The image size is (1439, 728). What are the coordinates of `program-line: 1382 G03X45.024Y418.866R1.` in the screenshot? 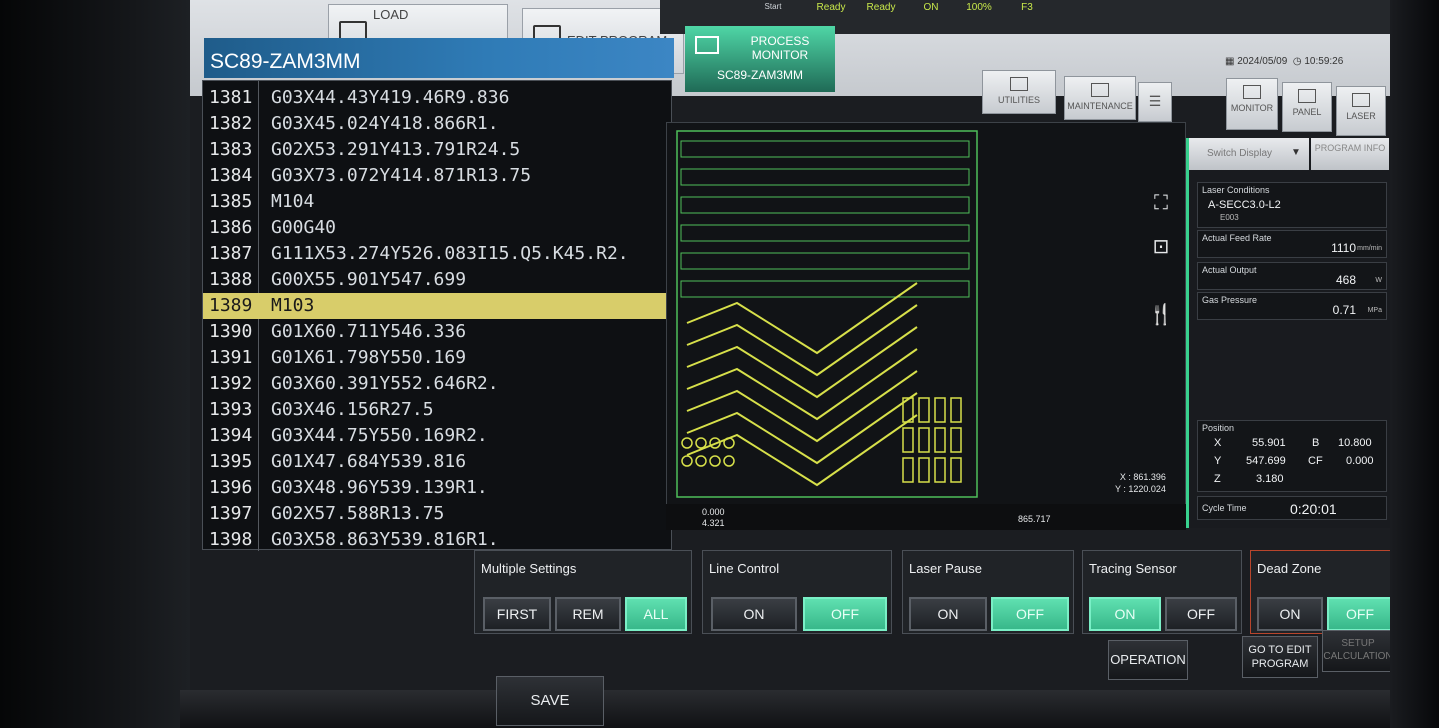 It's located at (438, 124).